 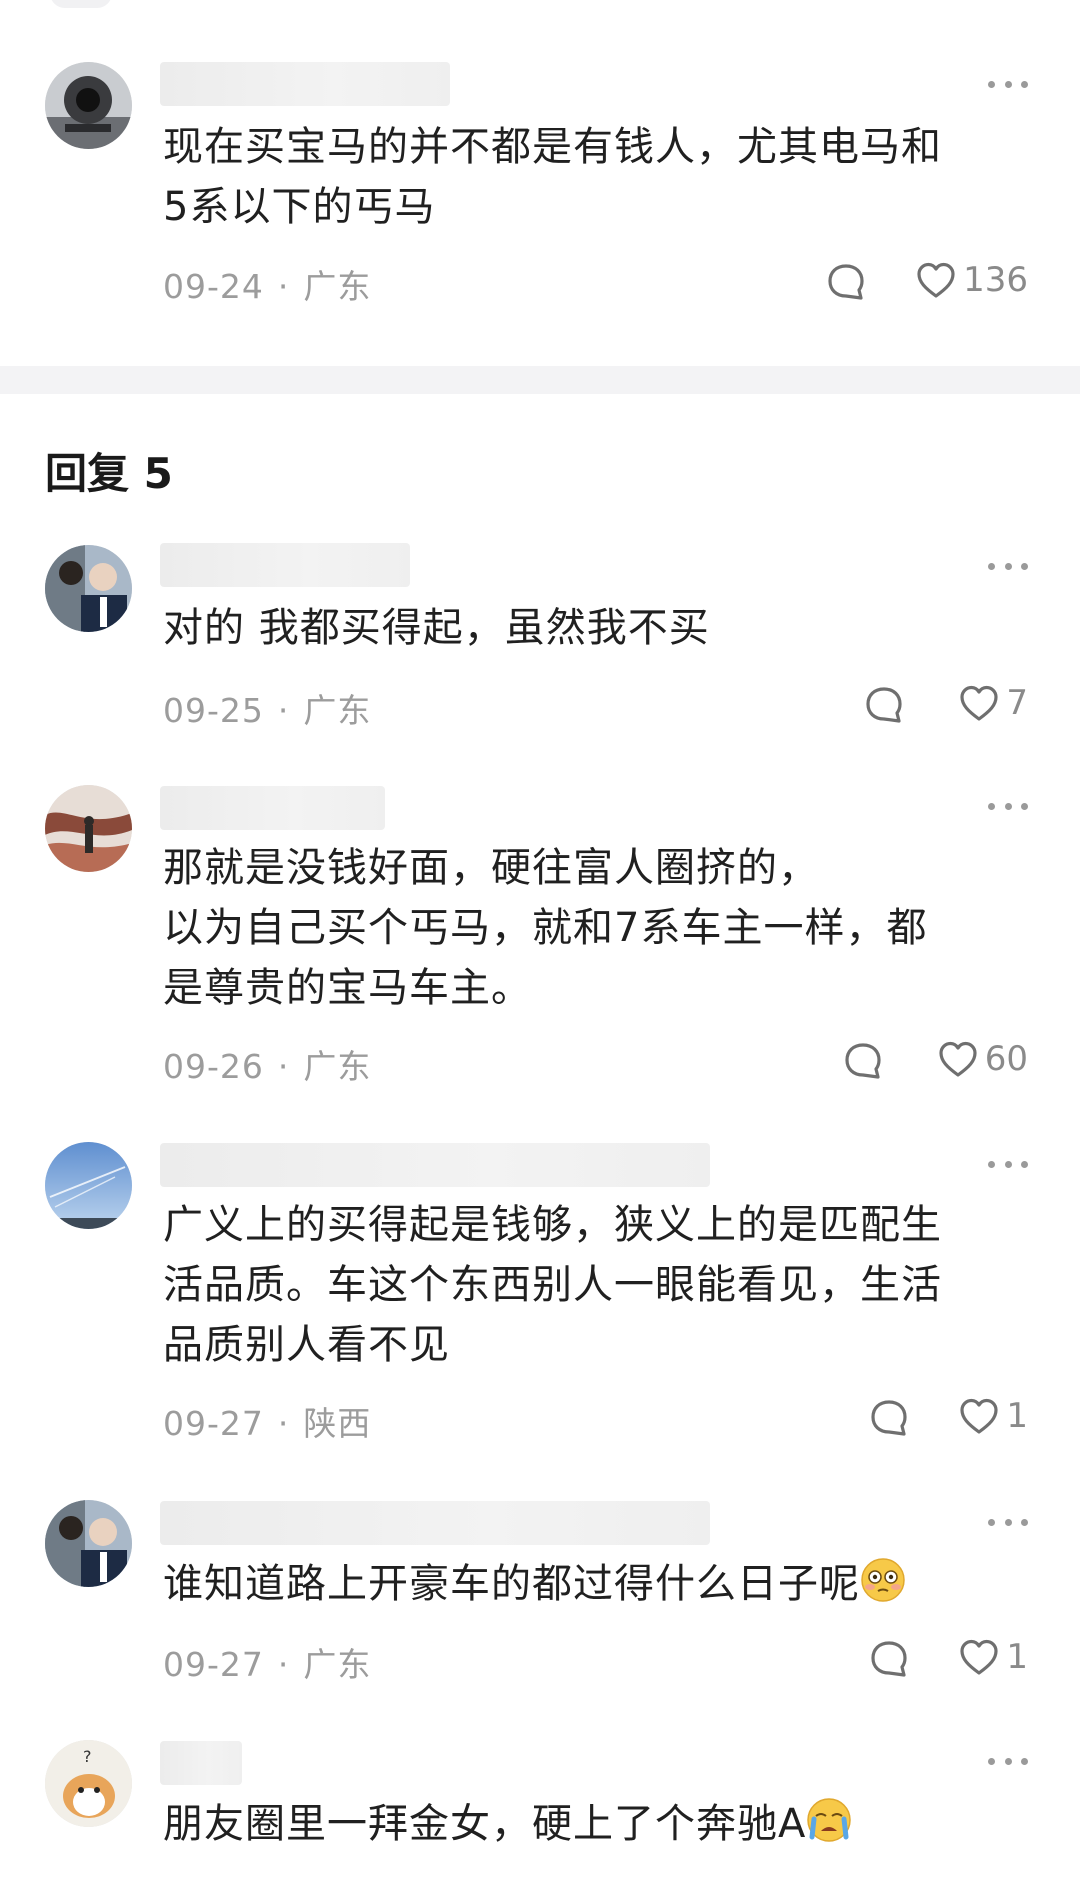 What do you see at coordinates (552, 1225) in the screenshot?
I see `comment-line: 广义上的买得起是钱够，狭义上的是匹配生` at bounding box center [552, 1225].